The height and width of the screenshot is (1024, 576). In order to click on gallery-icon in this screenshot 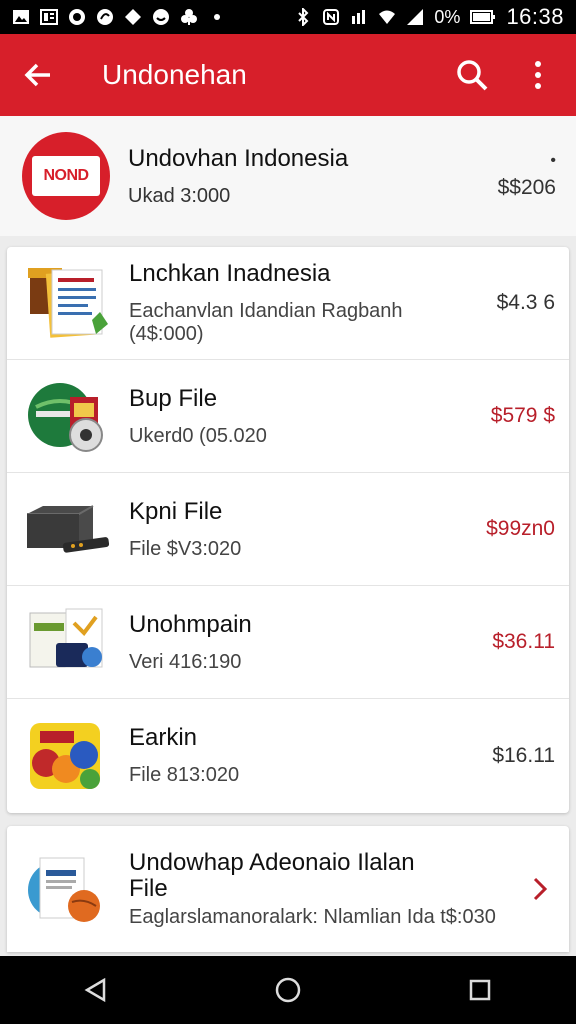, I will do `click(21, 17)`.